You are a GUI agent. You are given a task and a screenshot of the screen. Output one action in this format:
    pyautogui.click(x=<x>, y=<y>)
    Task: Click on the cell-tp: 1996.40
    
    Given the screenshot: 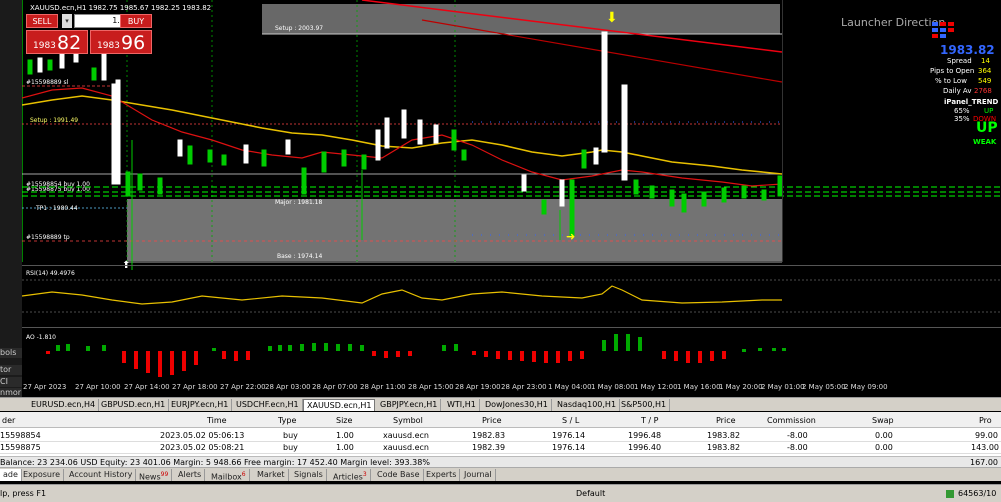 What is the action you would take?
    pyautogui.click(x=645, y=447)
    